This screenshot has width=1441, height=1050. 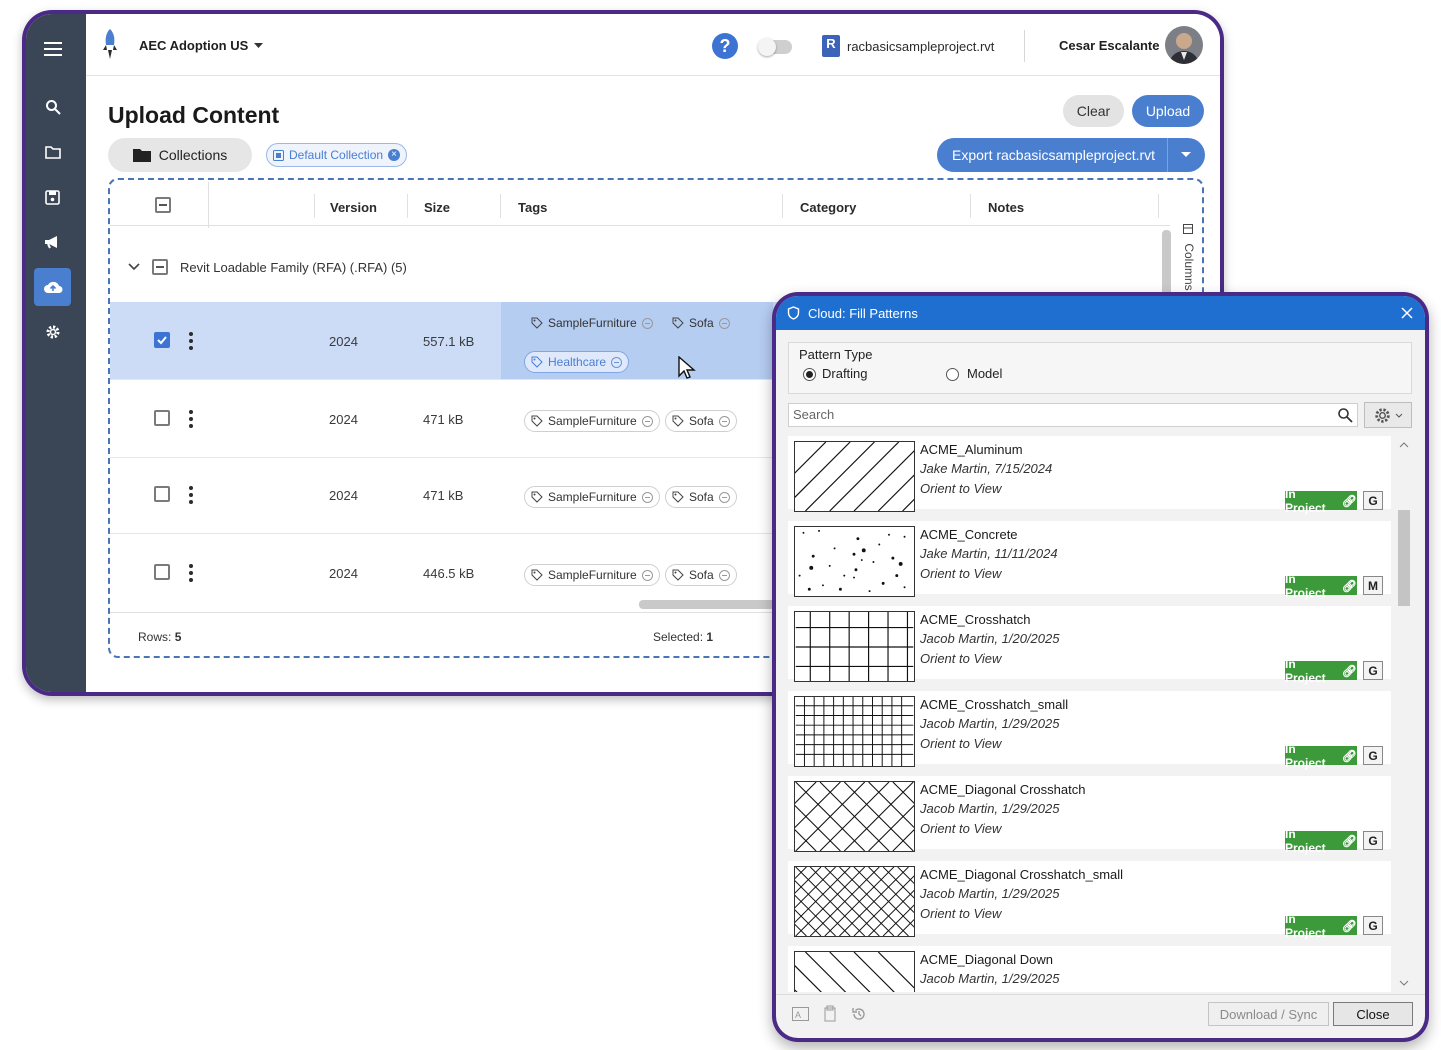 What do you see at coordinates (990, 893) in the screenshot?
I see `pattern-author-date: Jacob Martin, 1/29/2025` at bounding box center [990, 893].